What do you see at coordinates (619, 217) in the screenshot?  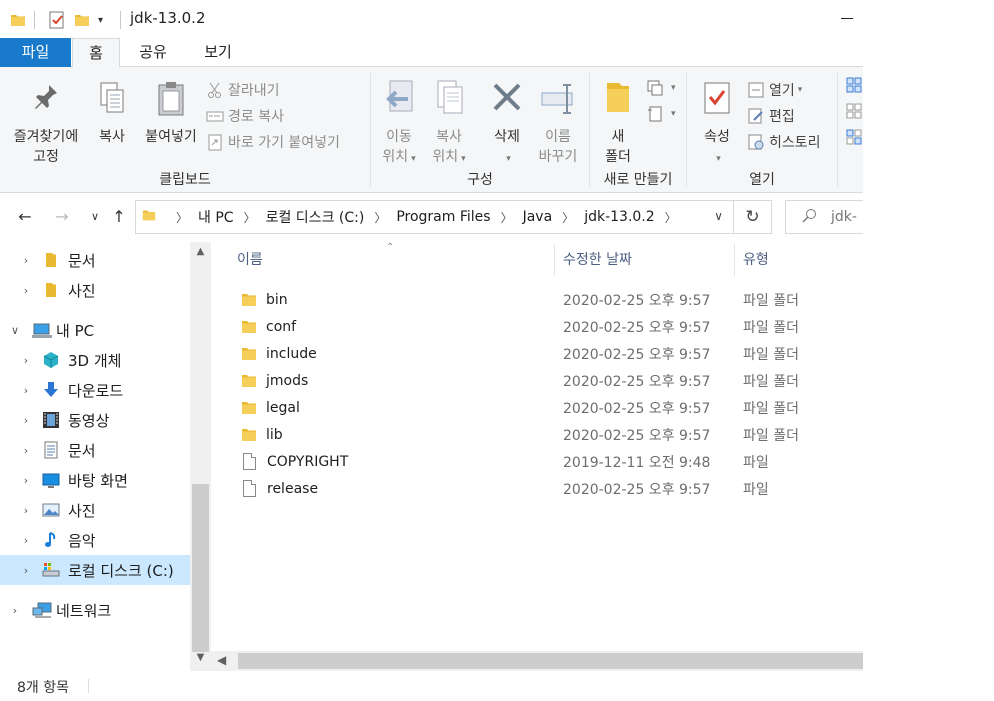 I see `breadcrumb-jdk: jdk-13.0.2` at bounding box center [619, 217].